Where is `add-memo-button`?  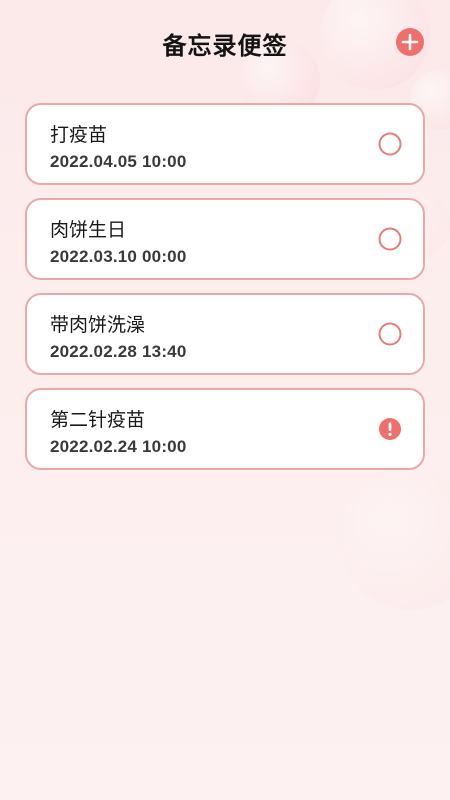 add-memo-button is located at coordinates (410, 42).